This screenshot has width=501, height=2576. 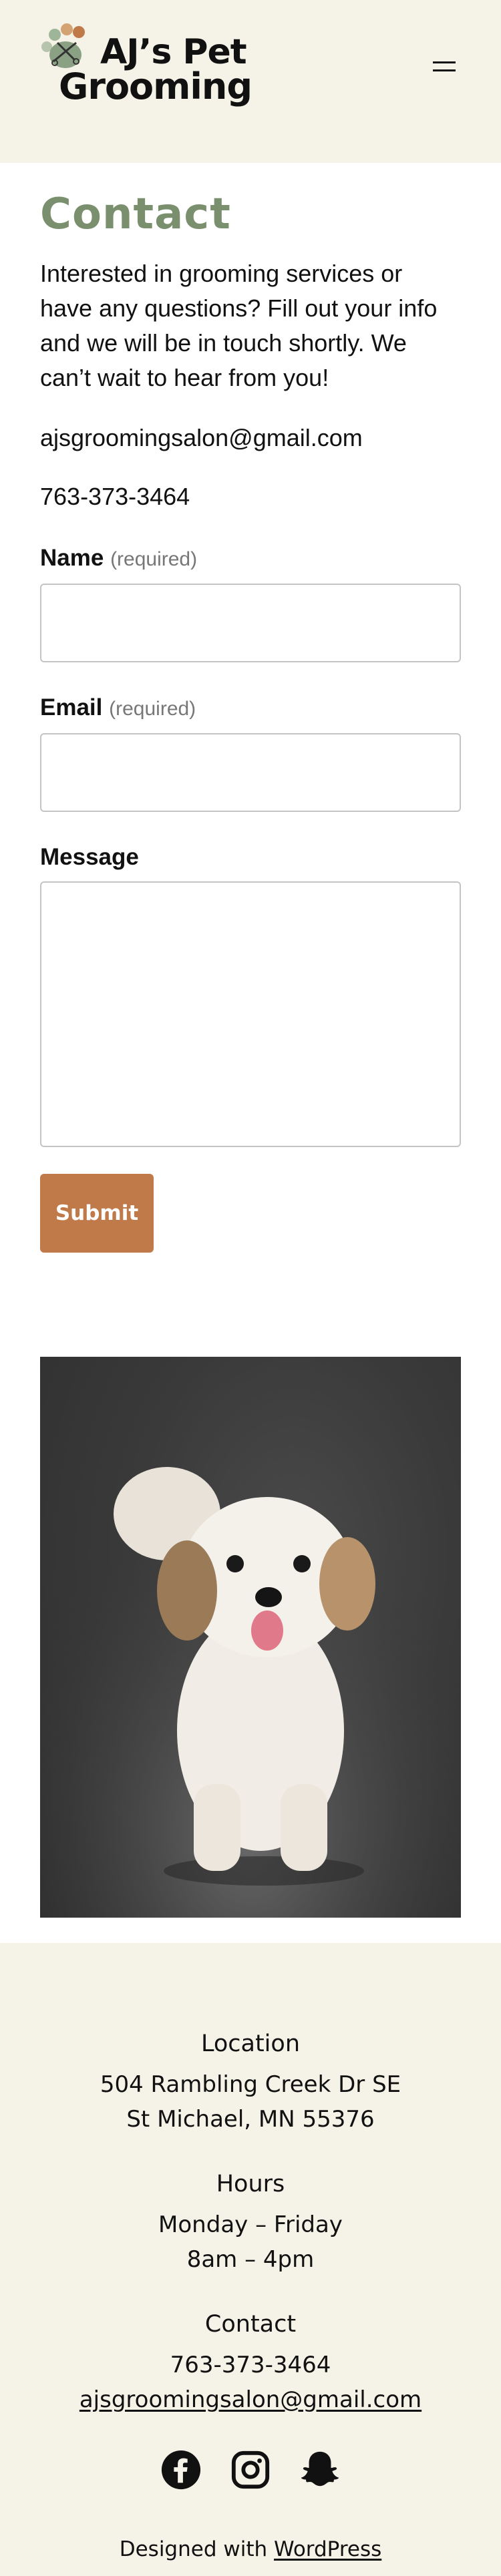 What do you see at coordinates (72, 558) in the screenshot?
I see `name-label-text: Name` at bounding box center [72, 558].